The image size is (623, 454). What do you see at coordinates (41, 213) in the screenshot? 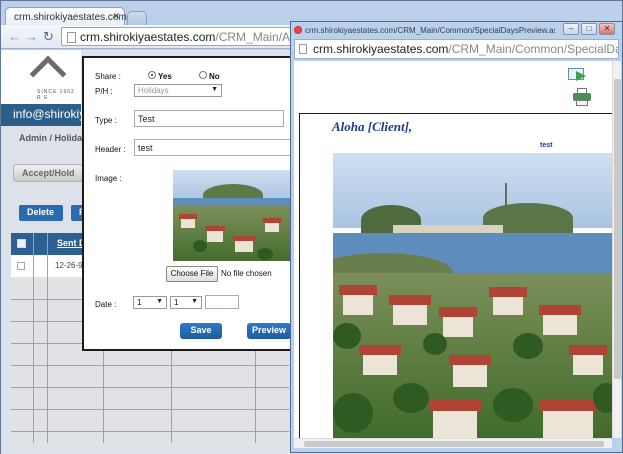
I see `delete-button: Delete` at bounding box center [41, 213].